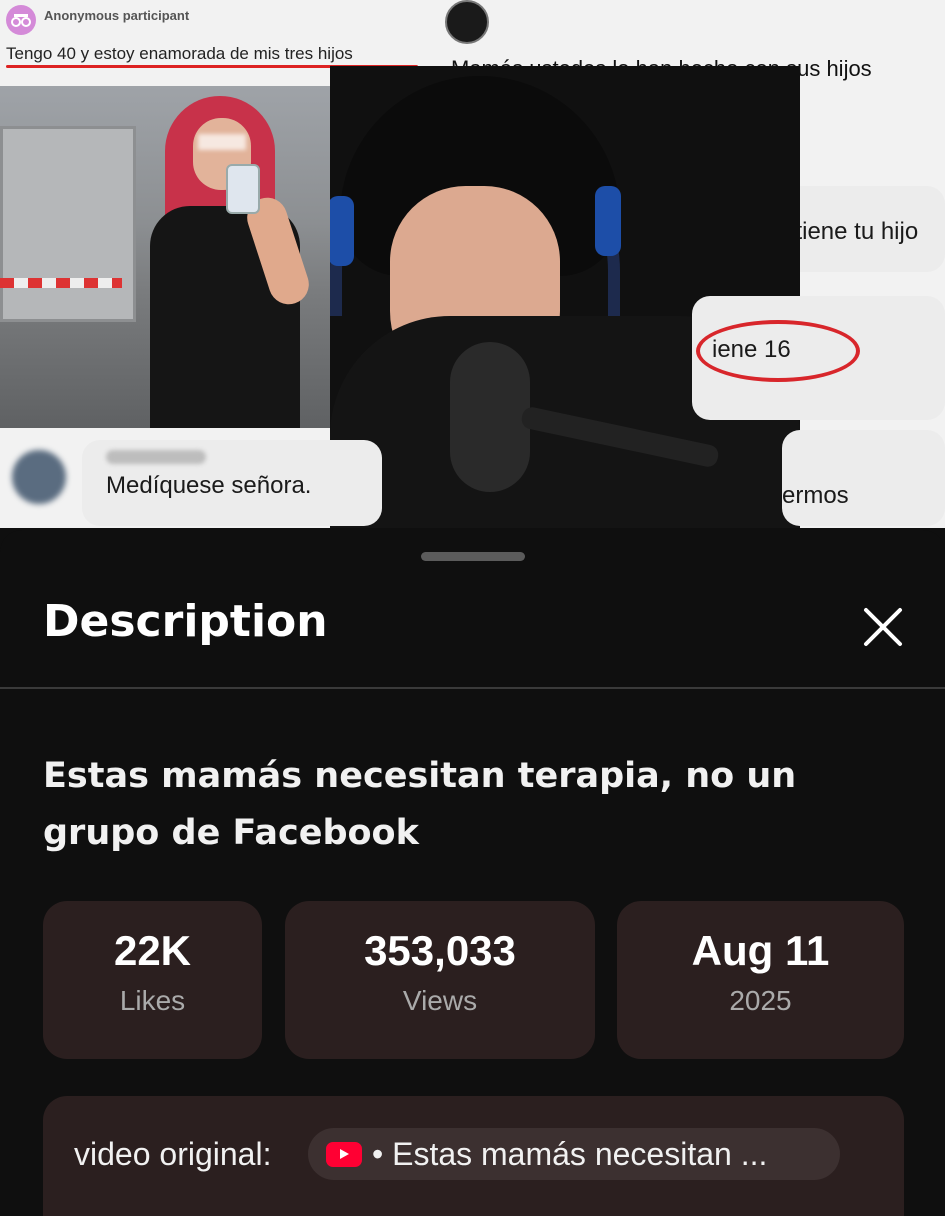 The image size is (945, 1216). What do you see at coordinates (473, 556) in the screenshot?
I see `drag-handle` at bounding box center [473, 556].